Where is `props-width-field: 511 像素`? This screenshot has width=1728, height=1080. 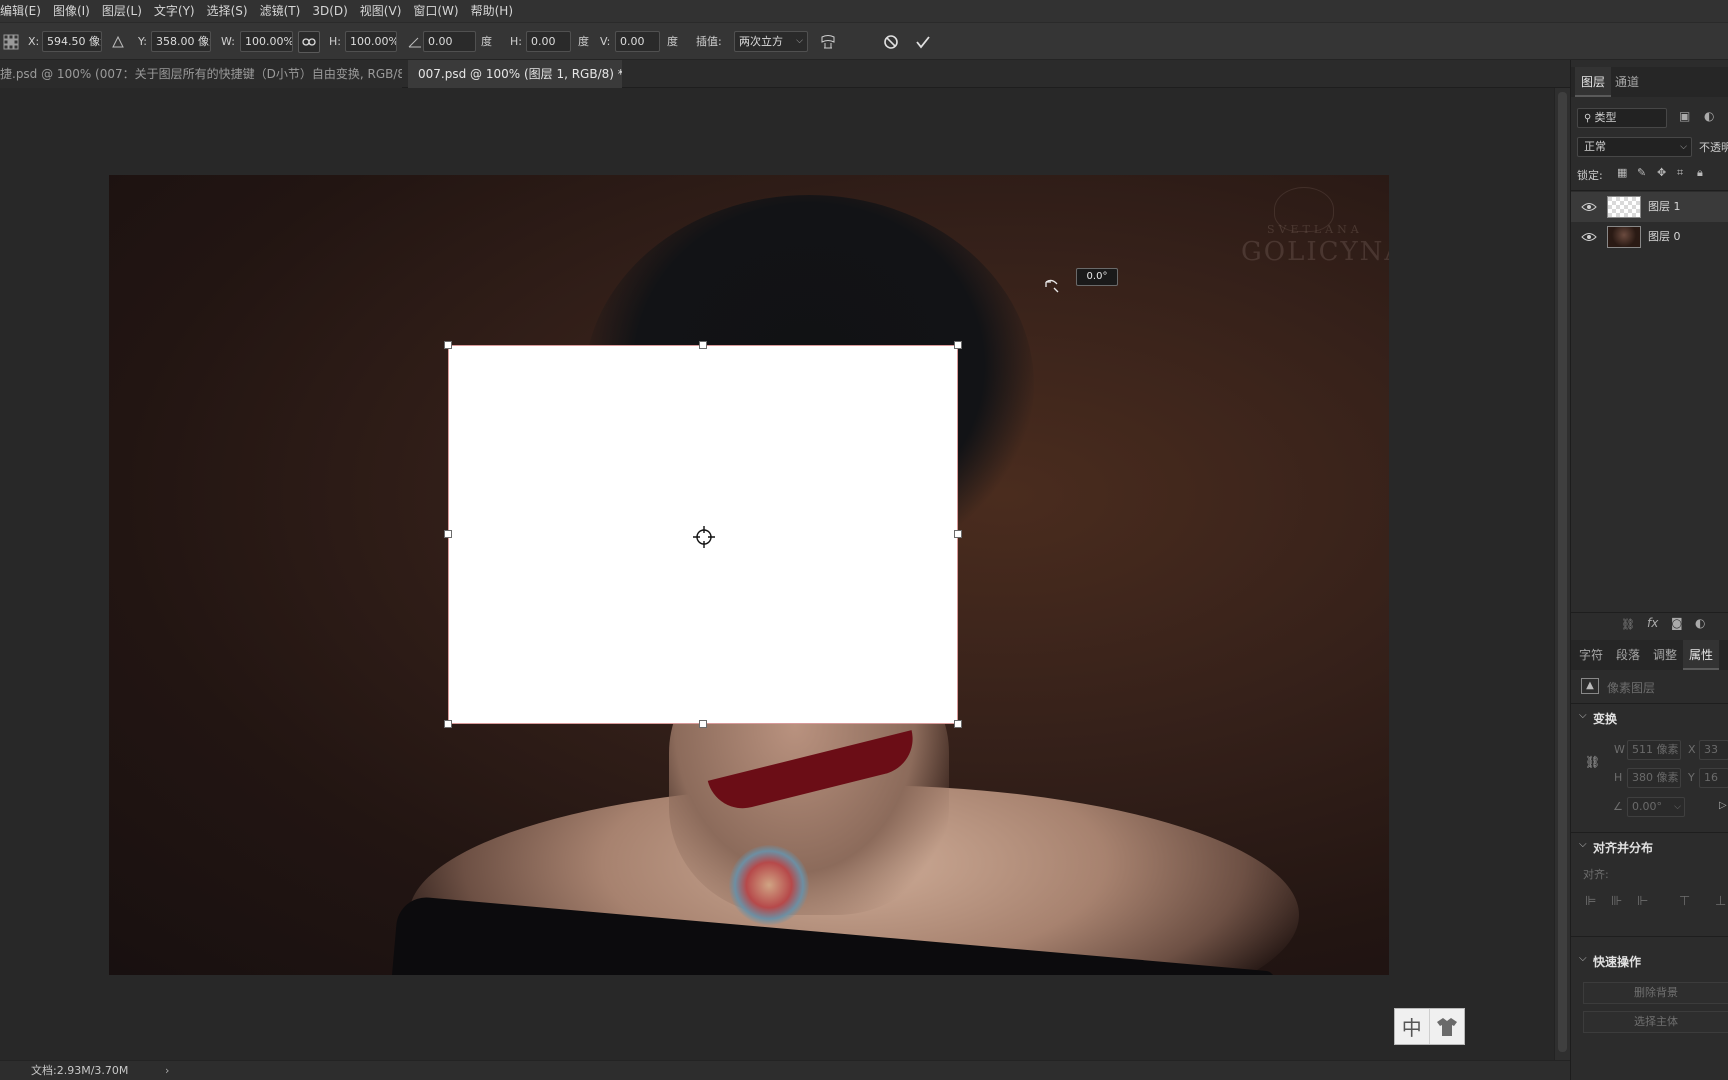 props-width-field: 511 像素 is located at coordinates (1654, 750).